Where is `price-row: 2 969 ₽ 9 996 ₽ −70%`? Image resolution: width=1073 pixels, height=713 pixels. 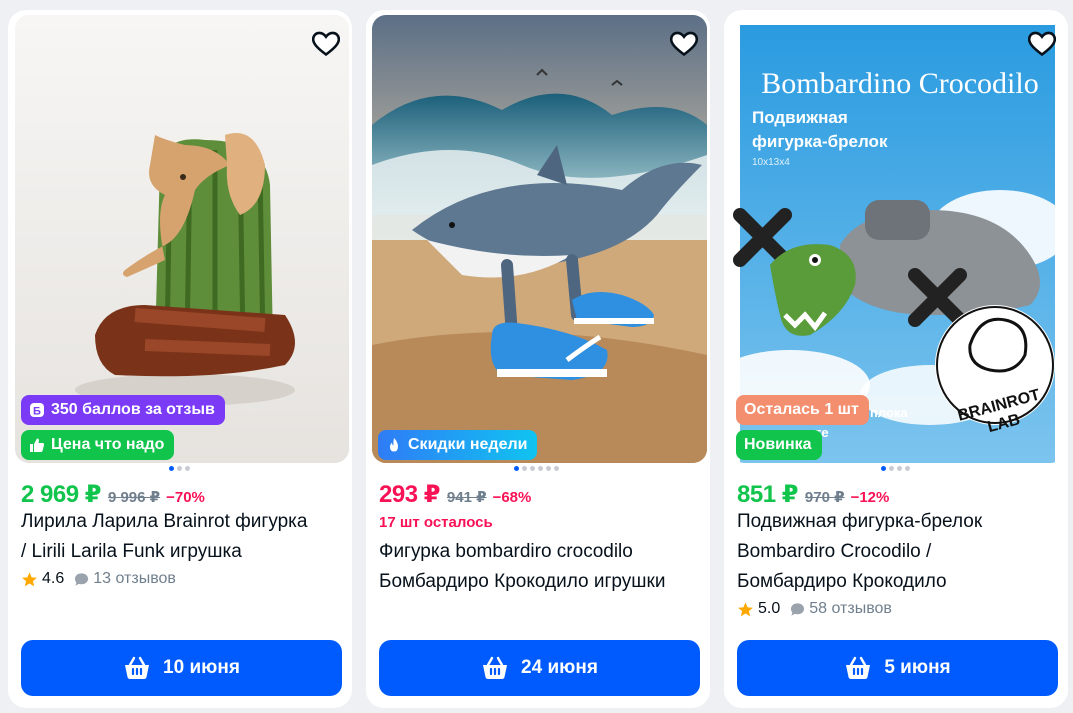 price-row: 2 969 ₽ 9 996 ₽ −70% is located at coordinates (113, 494).